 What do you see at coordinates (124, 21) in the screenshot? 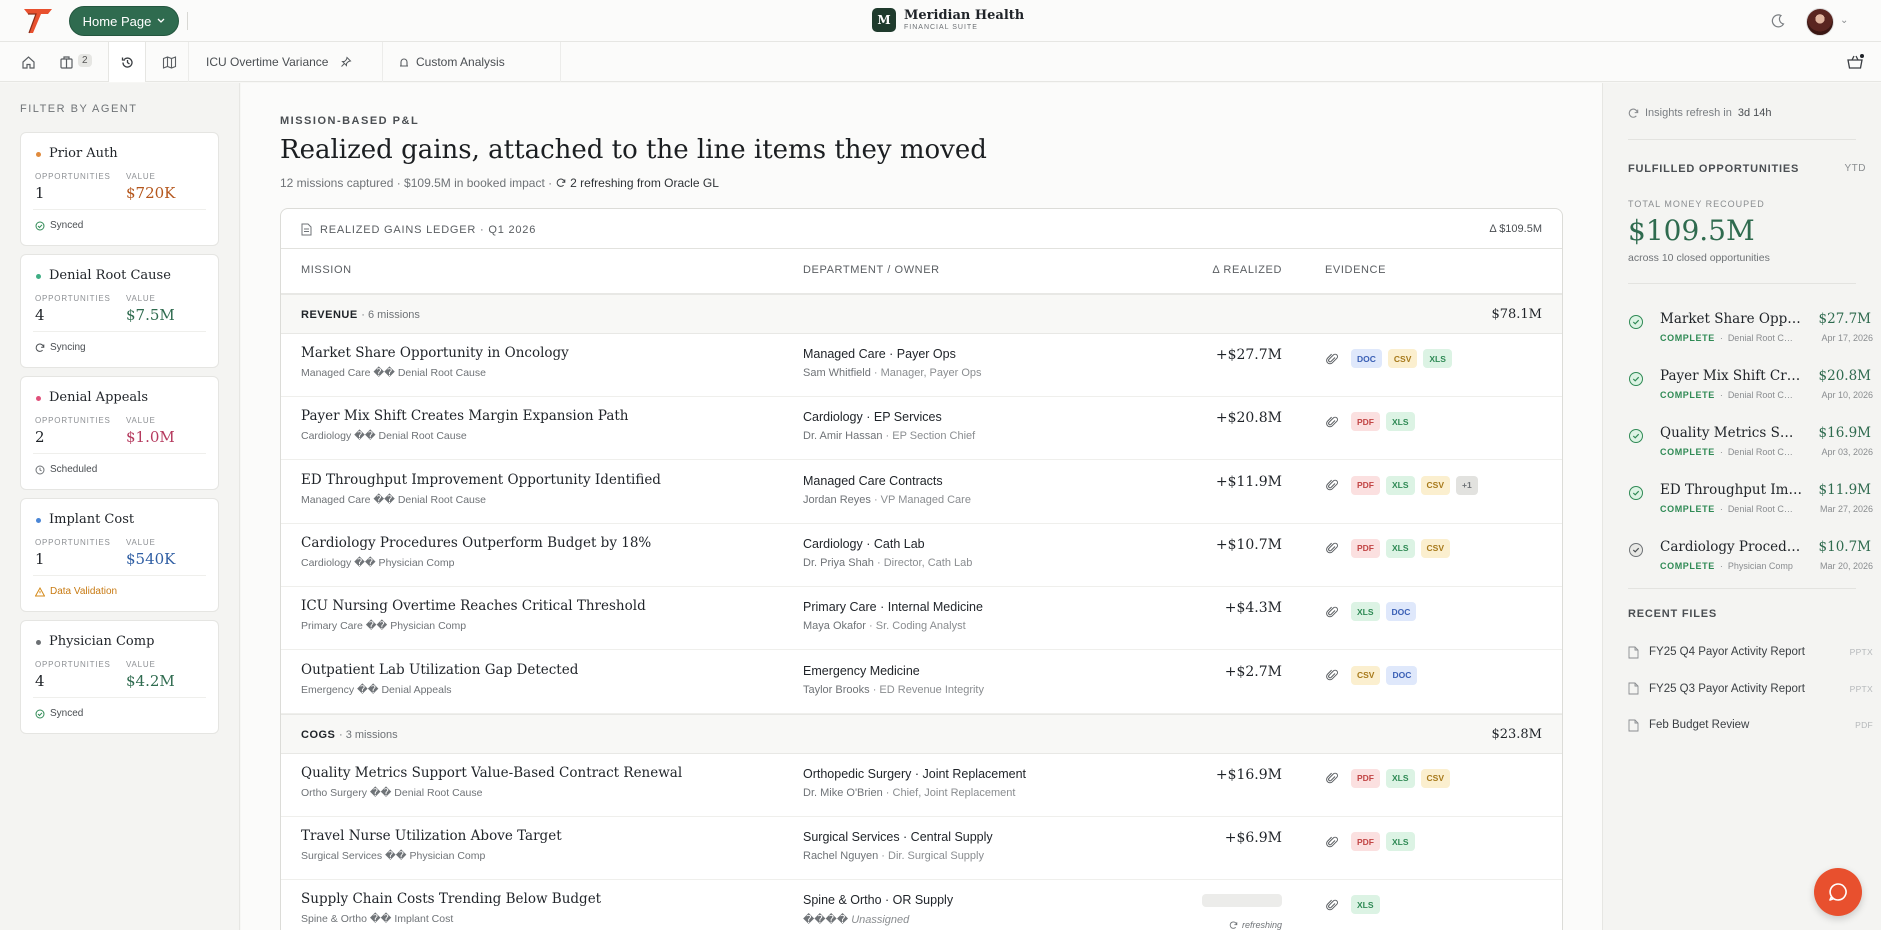
I see `home-page-dropdown: Home Page` at bounding box center [124, 21].